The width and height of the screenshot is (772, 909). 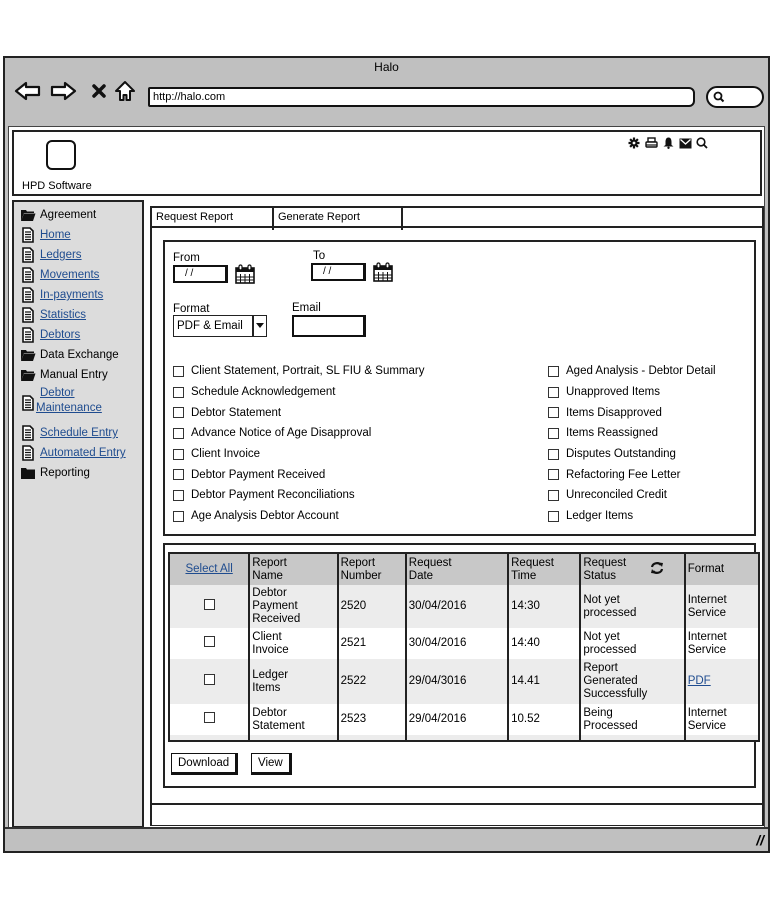 What do you see at coordinates (210, 326) in the screenshot?
I see `format-select-value: PDF & Email` at bounding box center [210, 326].